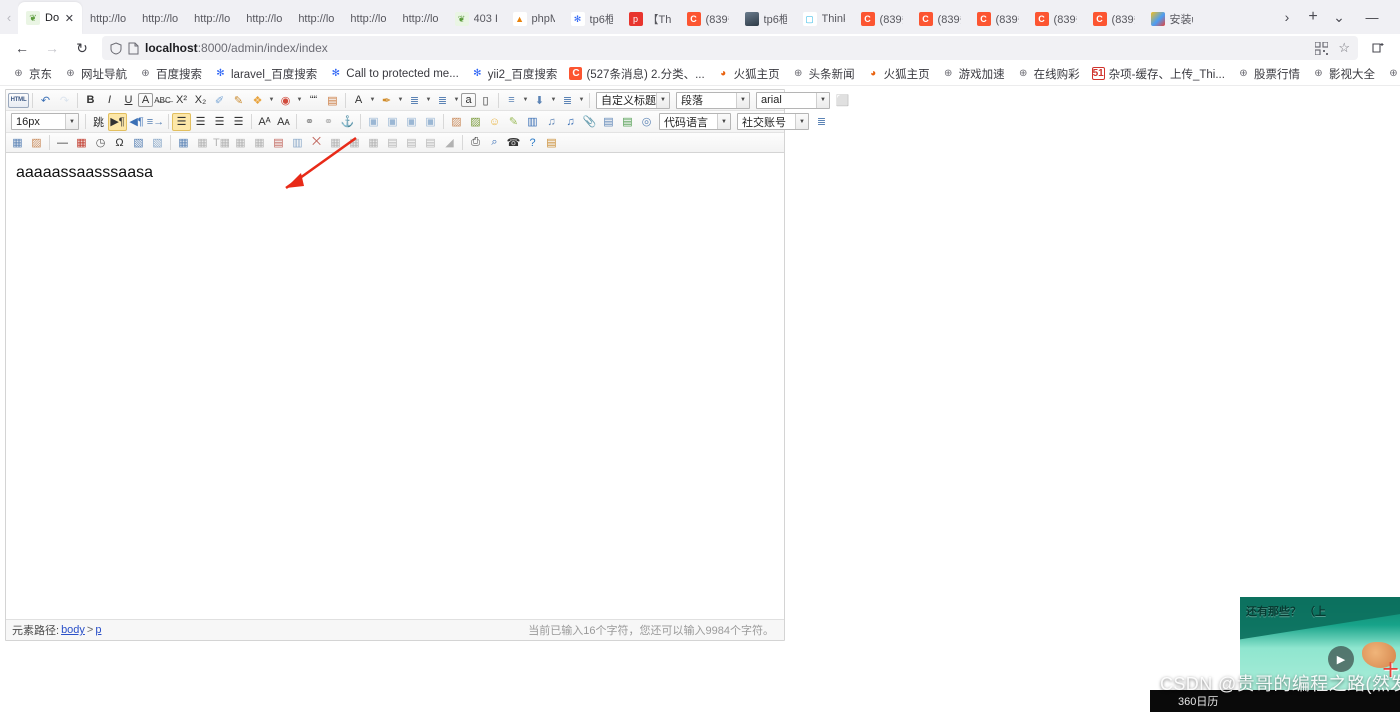  What do you see at coordinates (713, 100) in the screenshot?
I see `paragraph-select: 段落 ▼` at bounding box center [713, 100].